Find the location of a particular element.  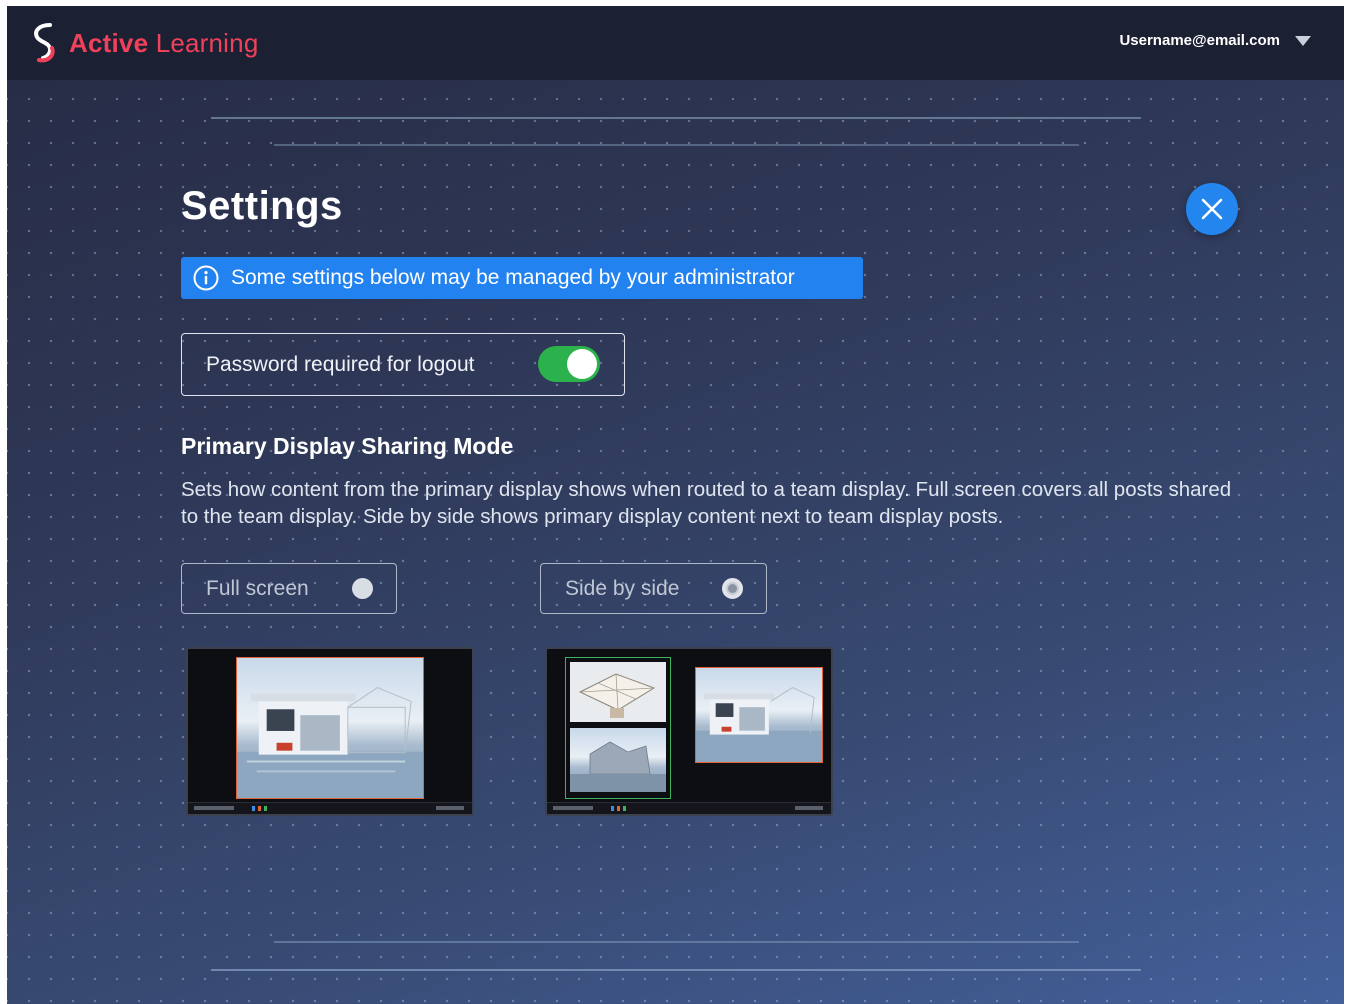

close-button is located at coordinates (1212, 209).